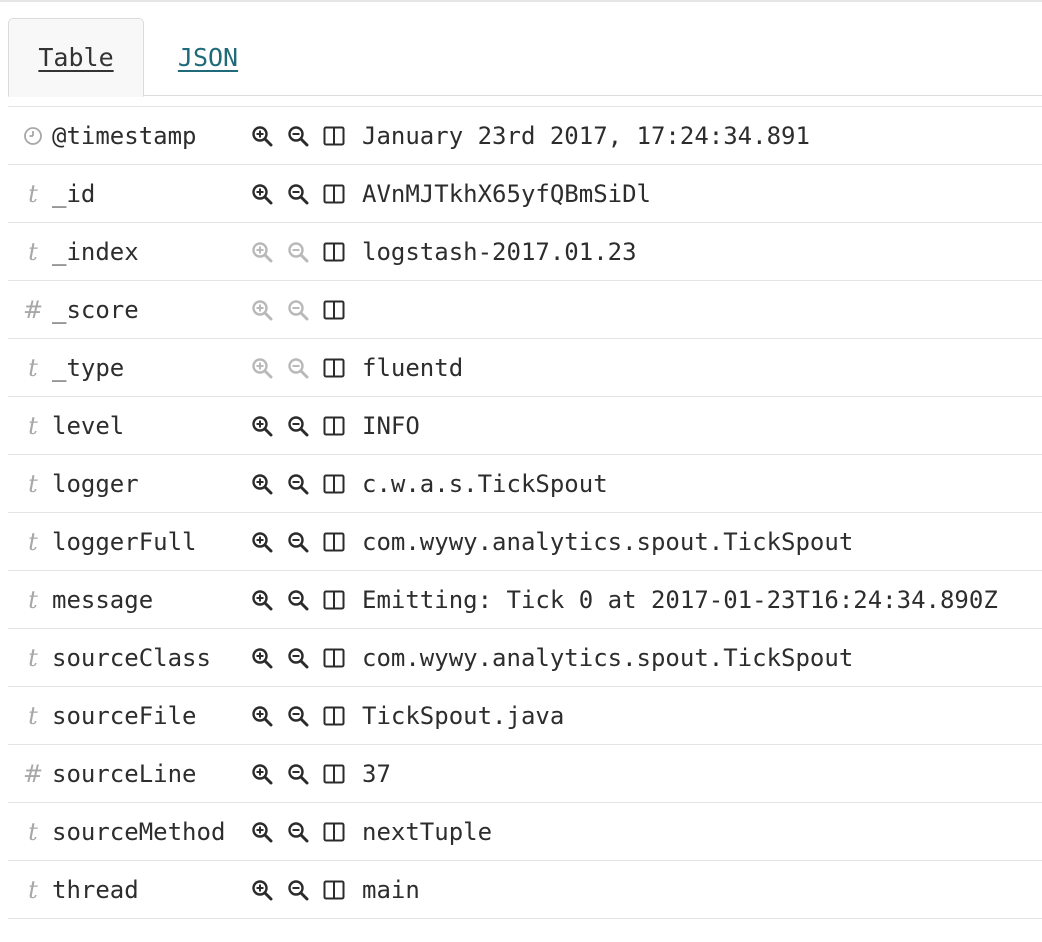 The width and height of the screenshot is (1042, 942). Describe the element at coordinates (124, 136) in the screenshot. I see `field-name: @timestamp` at that location.